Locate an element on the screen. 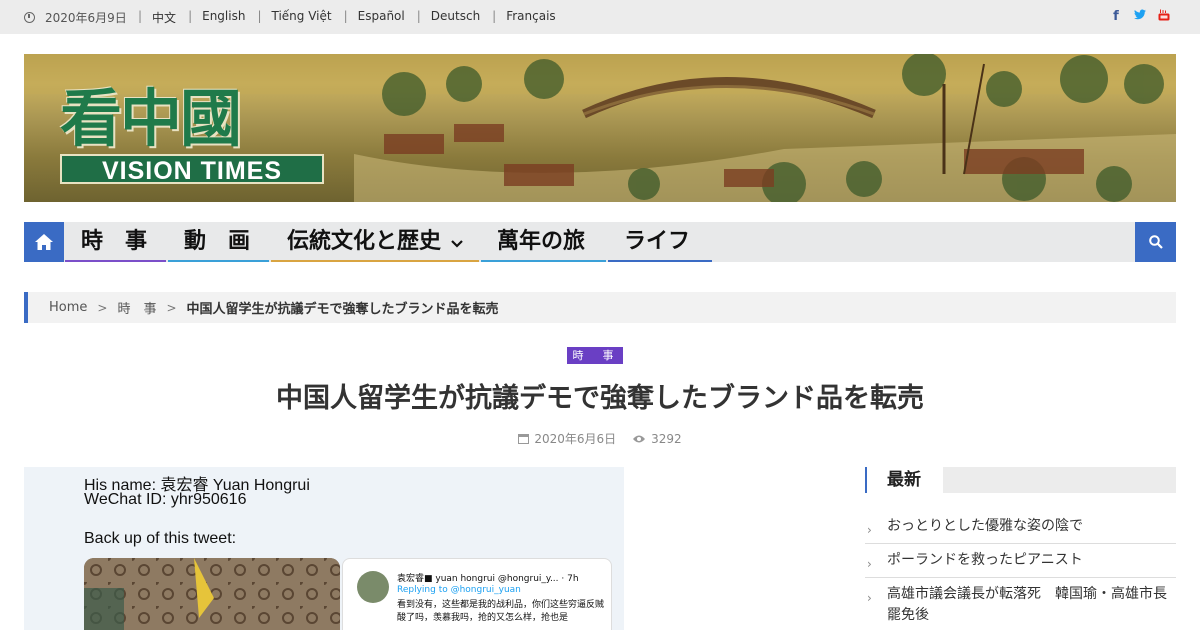 The height and width of the screenshot is (630, 1200). nav-label: ライフ is located at coordinates (657, 241).